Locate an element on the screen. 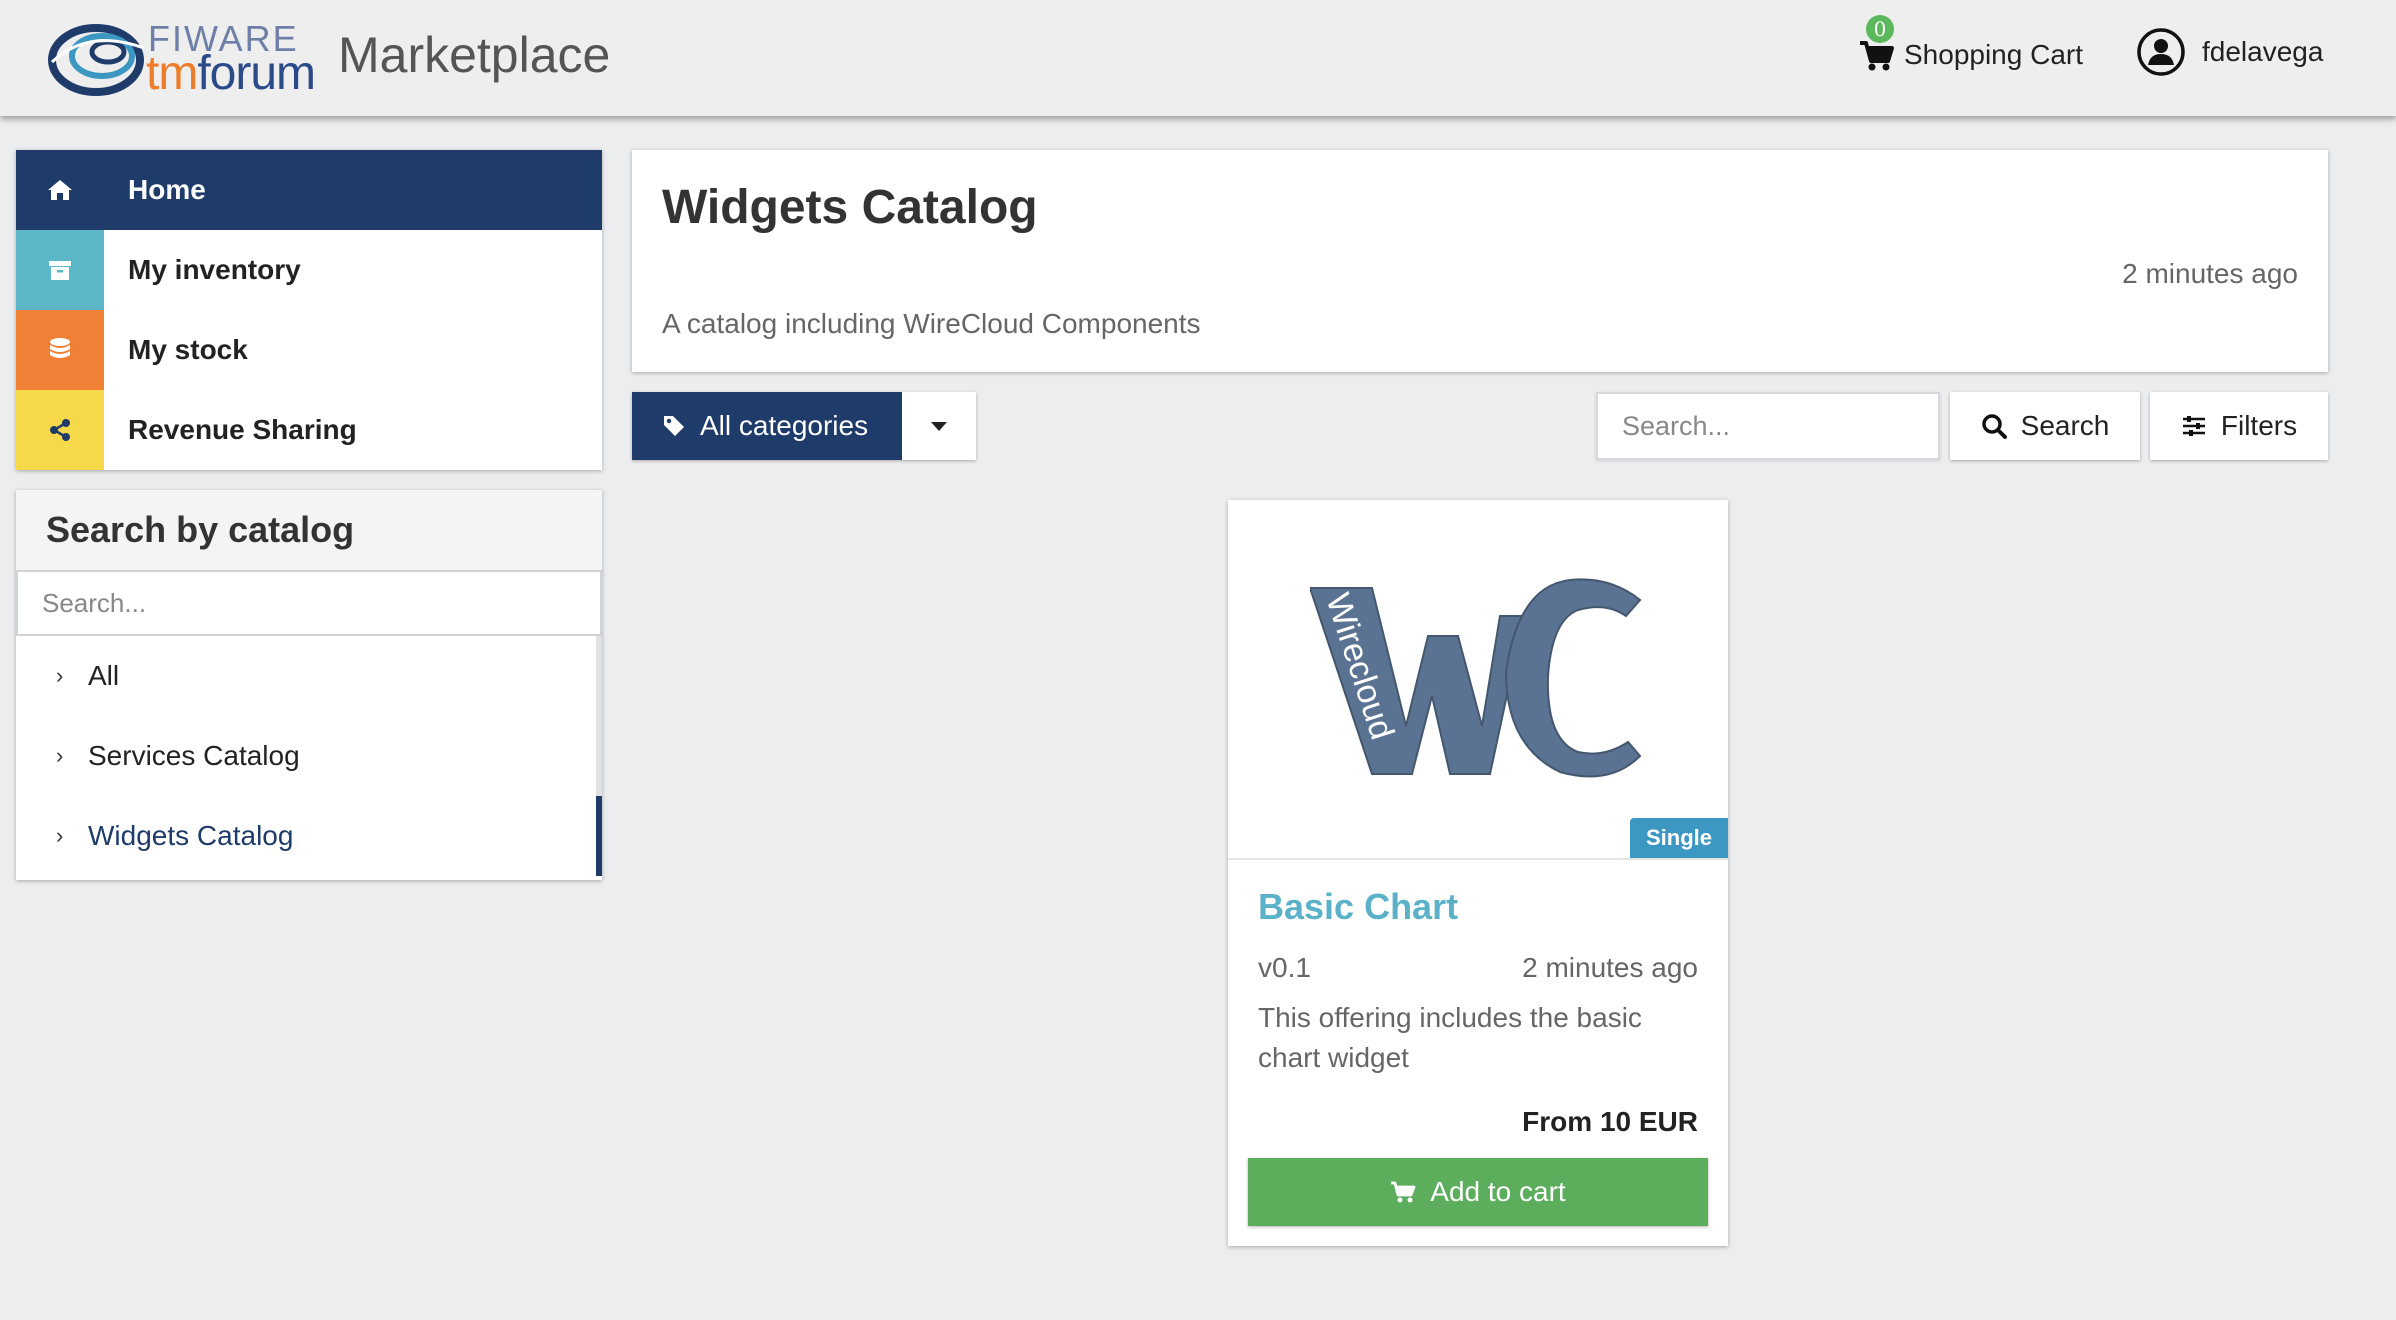  sidebar-item-label: Revenue Sharing is located at coordinates (242, 429).